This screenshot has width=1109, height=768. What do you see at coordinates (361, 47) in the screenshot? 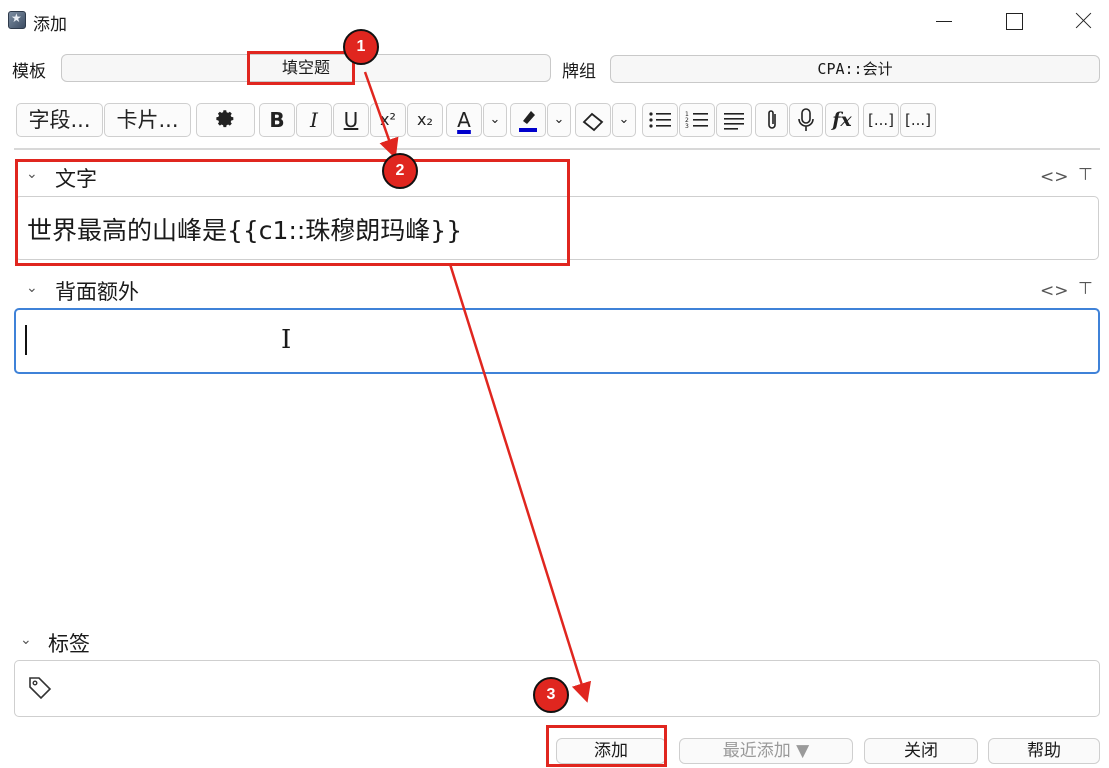
I see `annotation-badge-1: 1` at bounding box center [361, 47].